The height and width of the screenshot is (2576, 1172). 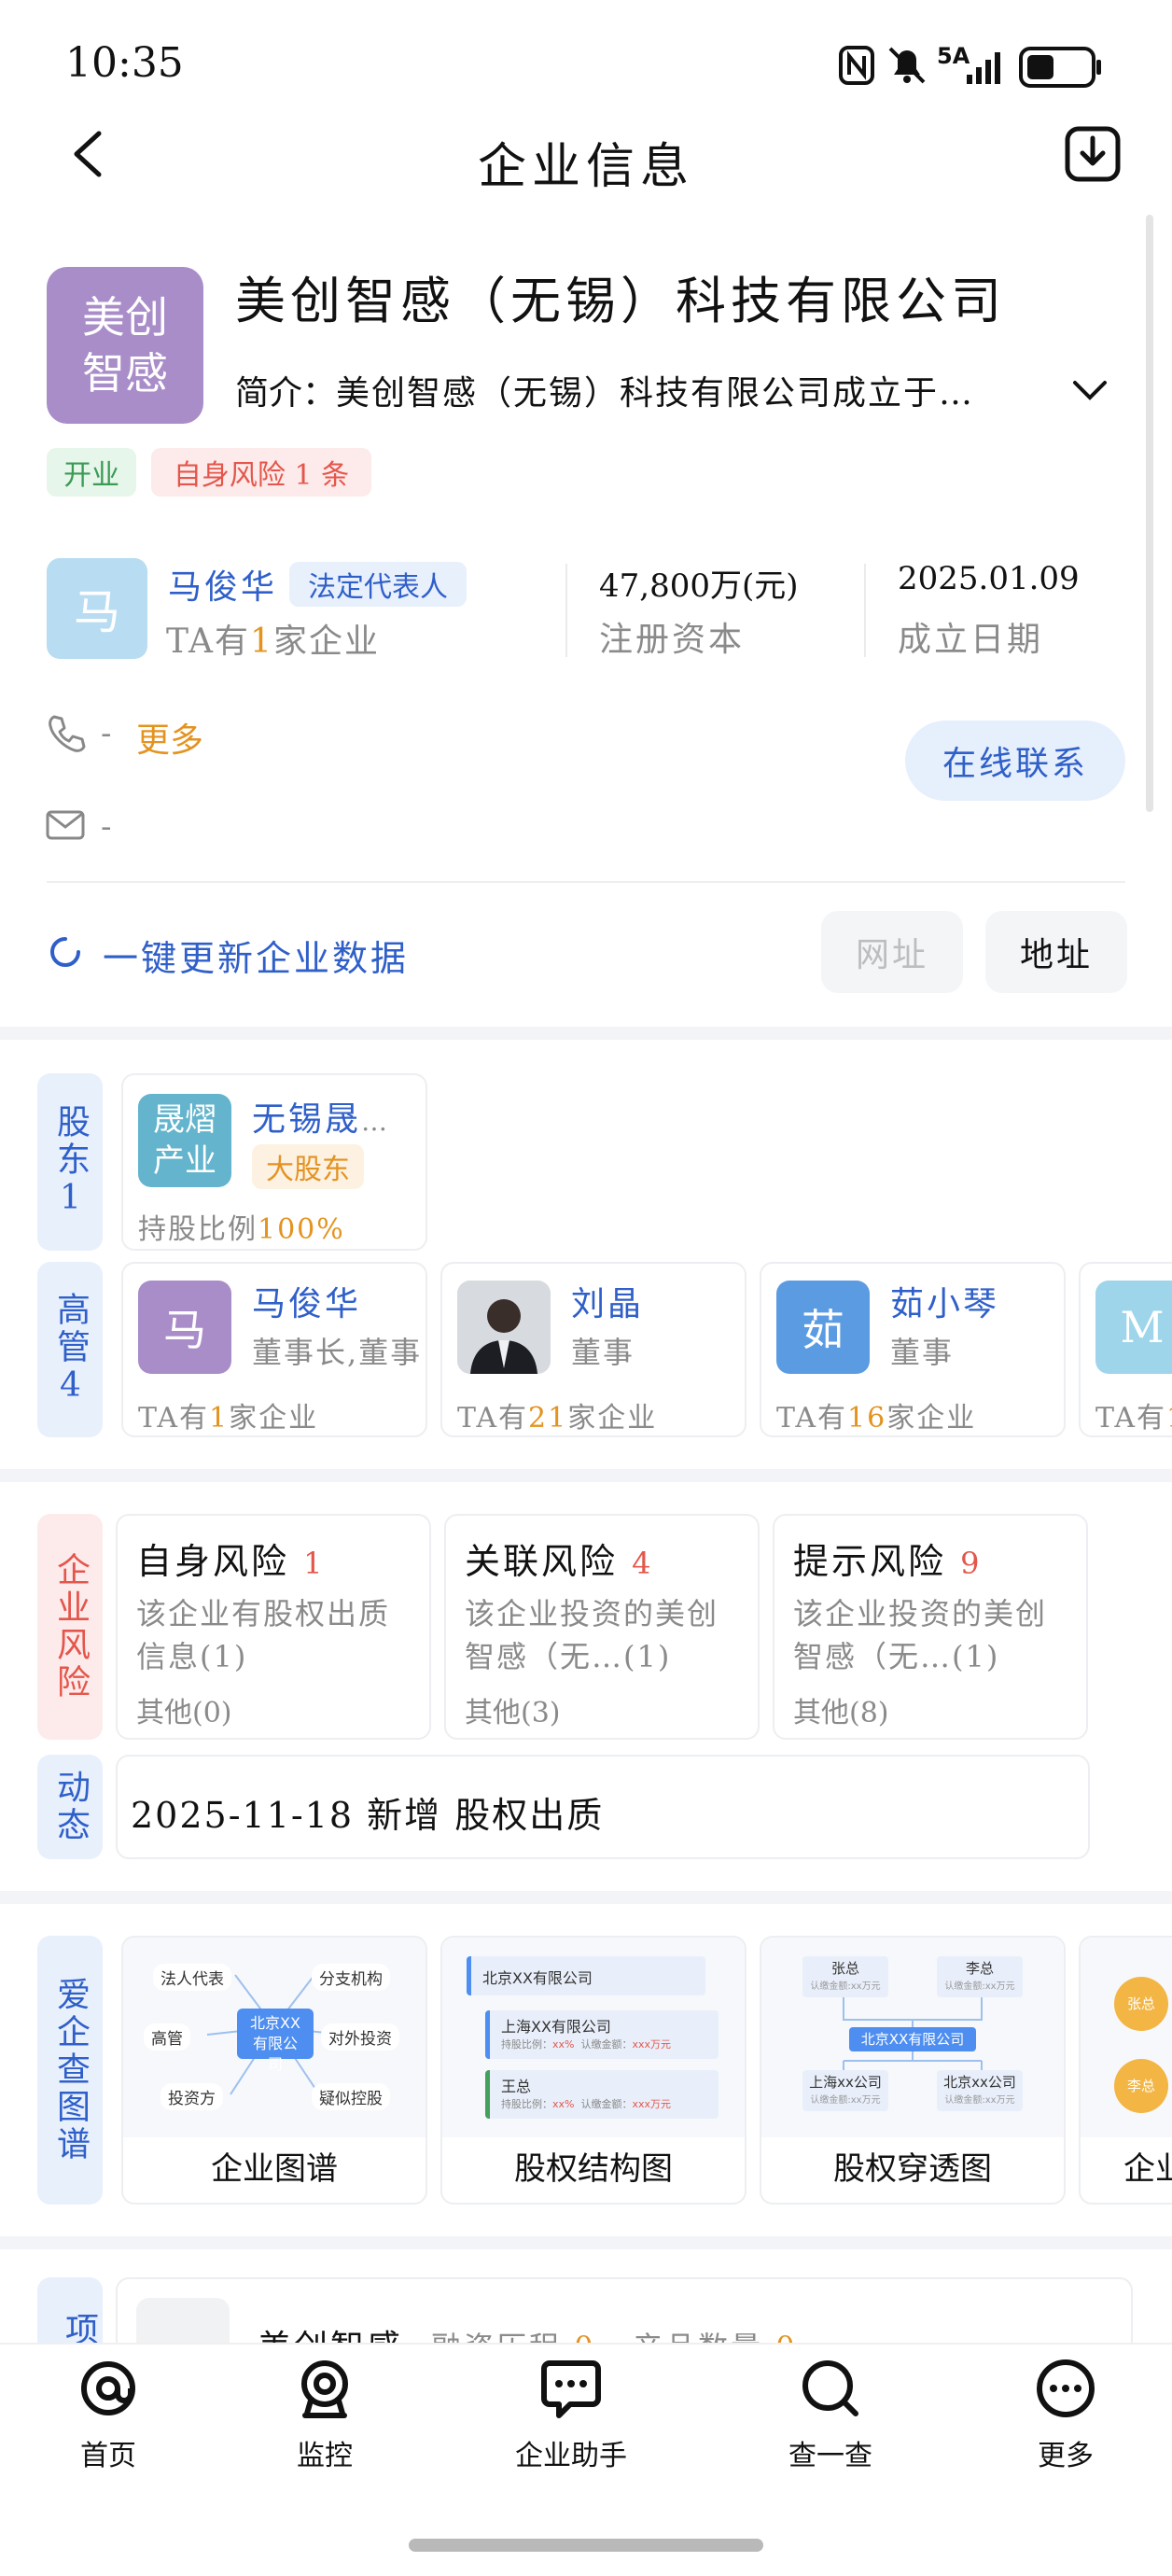 I want to click on status-bar: 10:35 5A, so click(x=586, y=65).